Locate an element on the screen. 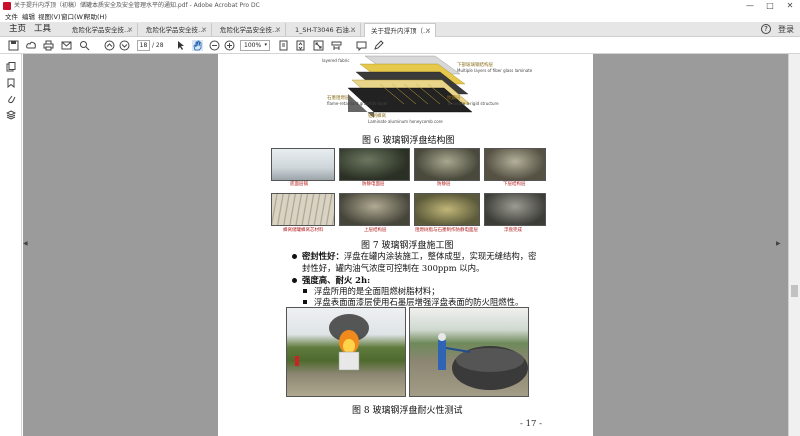 This screenshot has width=800, height=436. page-count: / 28 is located at coordinates (158, 45).